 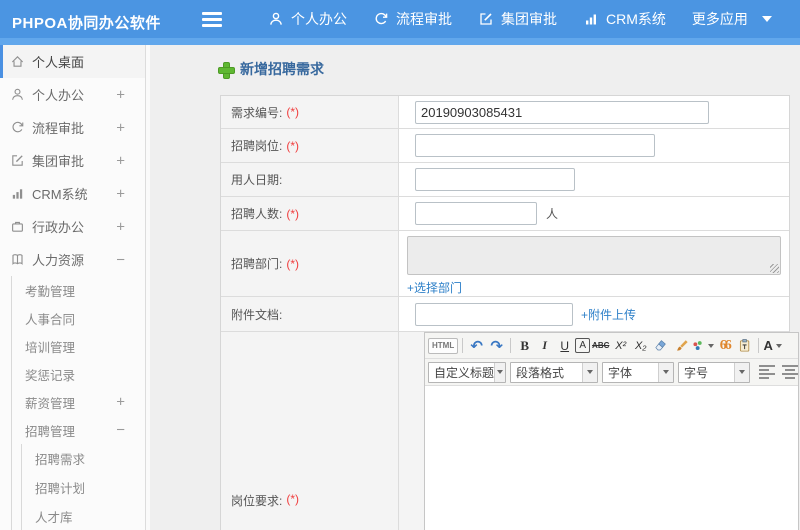 I want to click on nav-more-apps: 更多应用, so click(x=732, y=19).